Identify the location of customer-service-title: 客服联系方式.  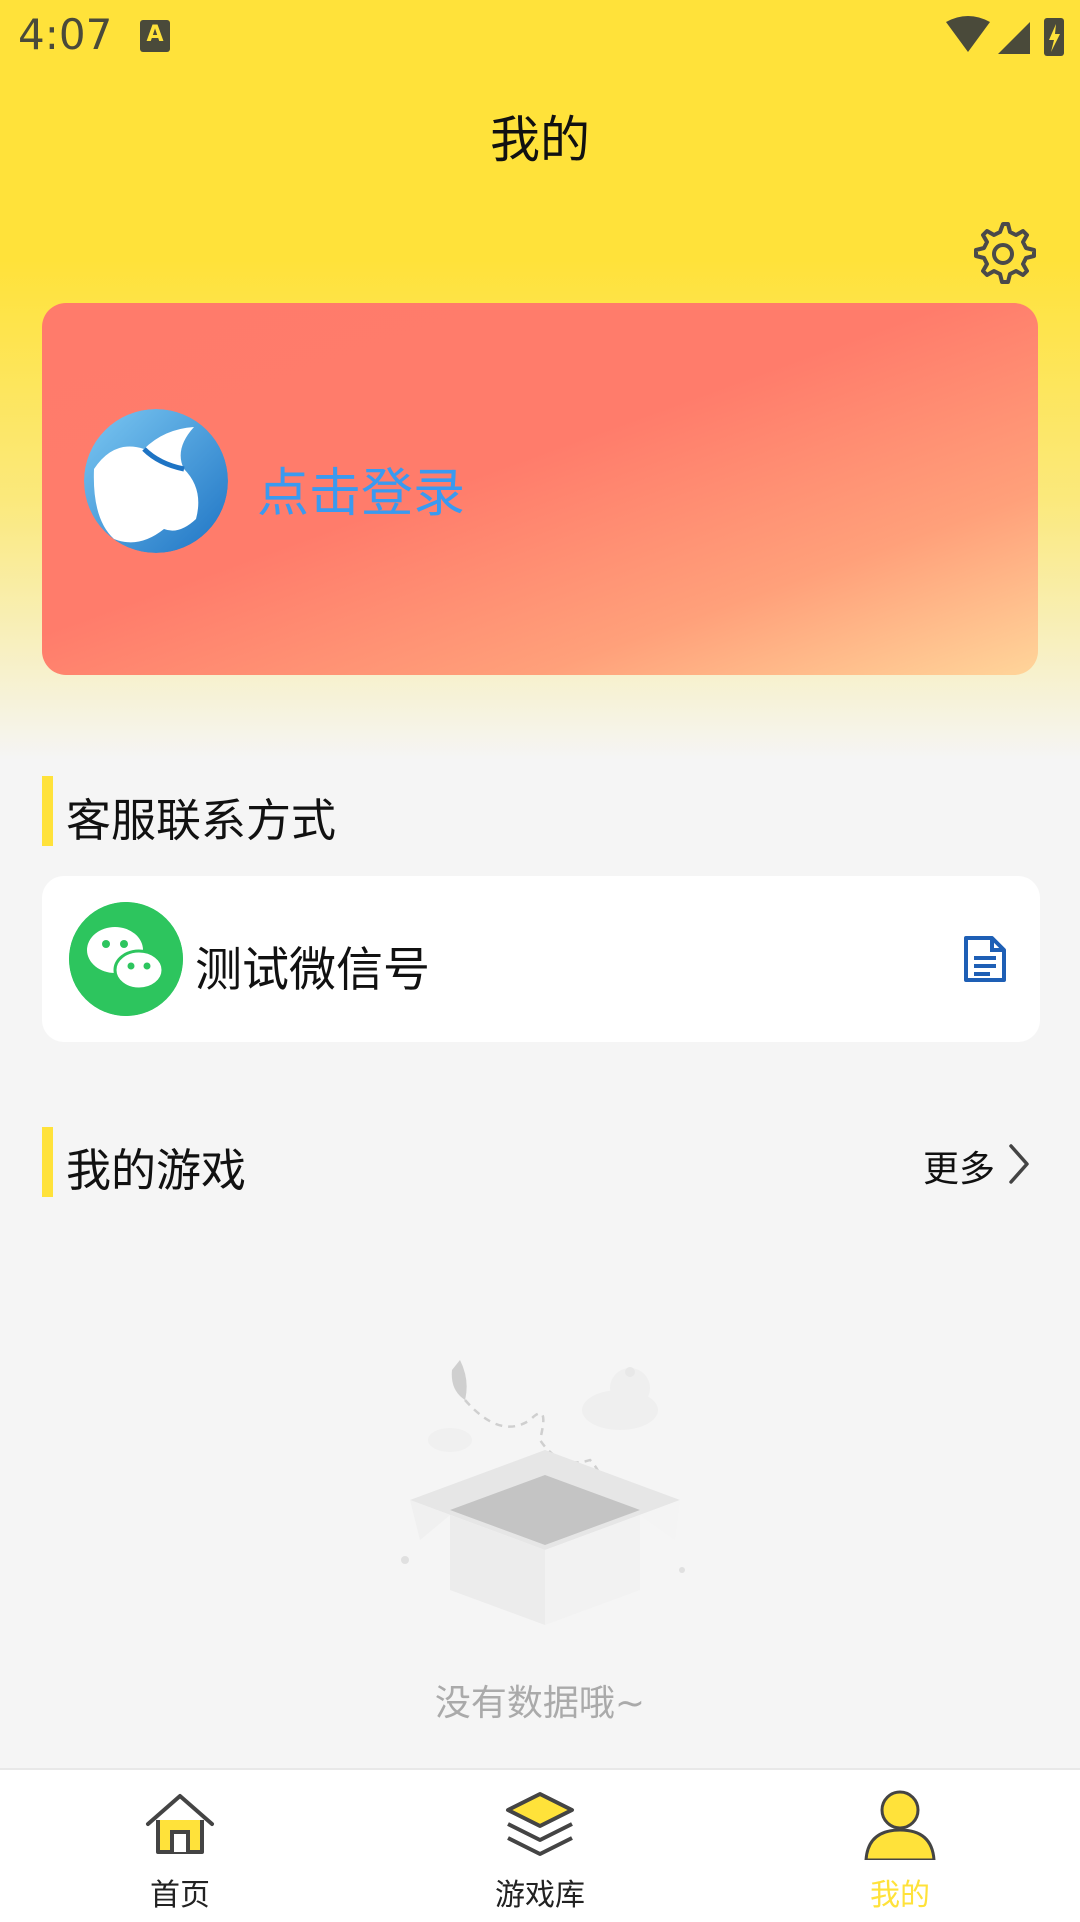
(201, 820).